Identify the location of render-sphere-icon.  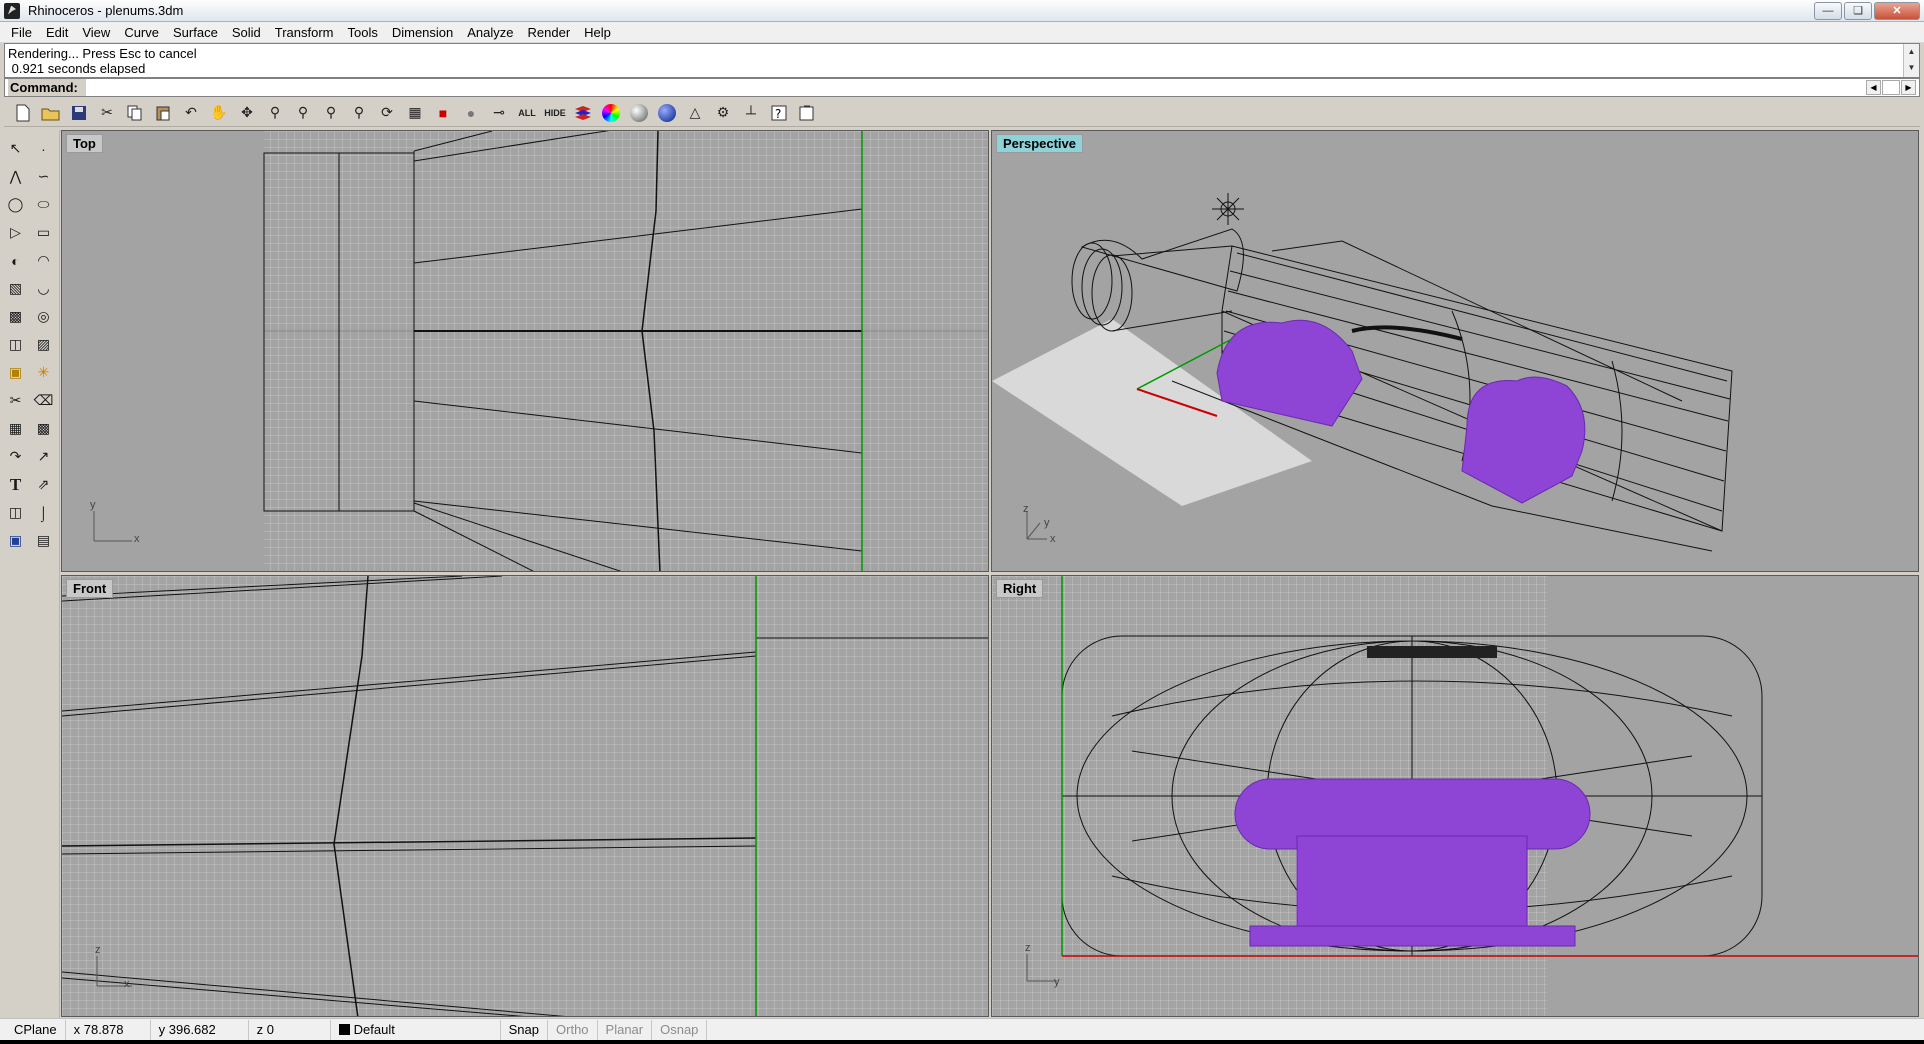
(667, 113).